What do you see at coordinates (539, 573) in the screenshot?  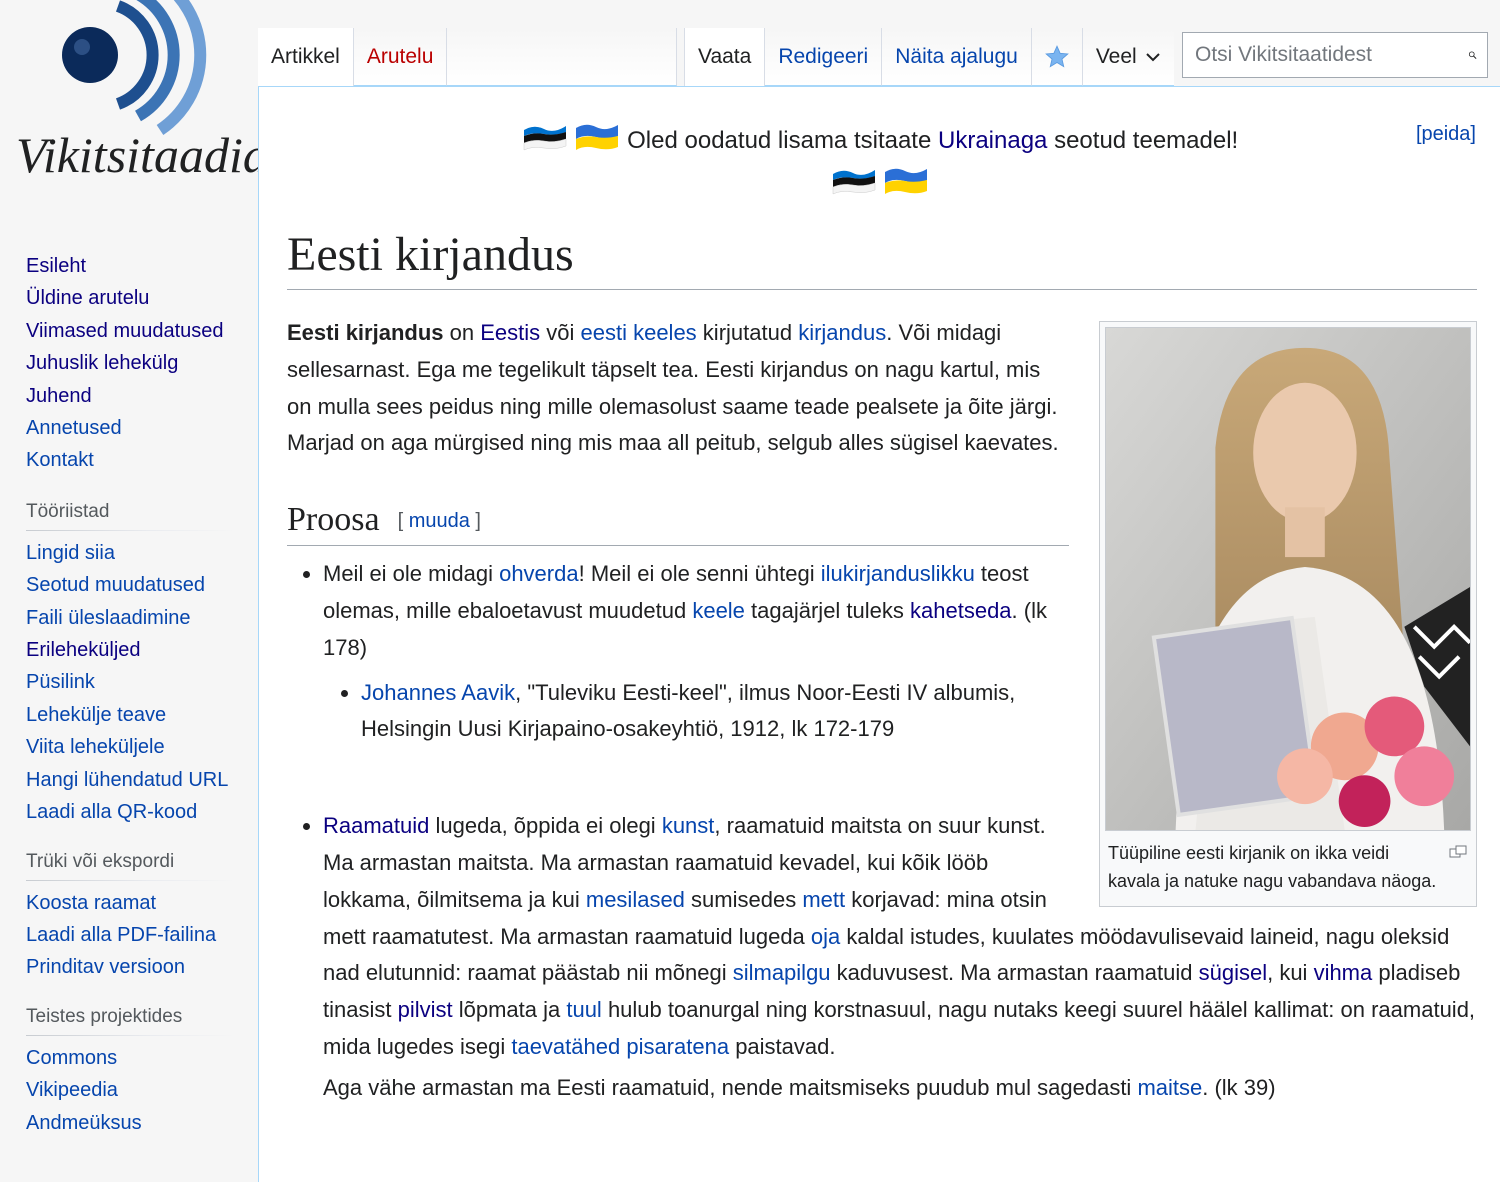 I see `link-ohverda: ohverda` at bounding box center [539, 573].